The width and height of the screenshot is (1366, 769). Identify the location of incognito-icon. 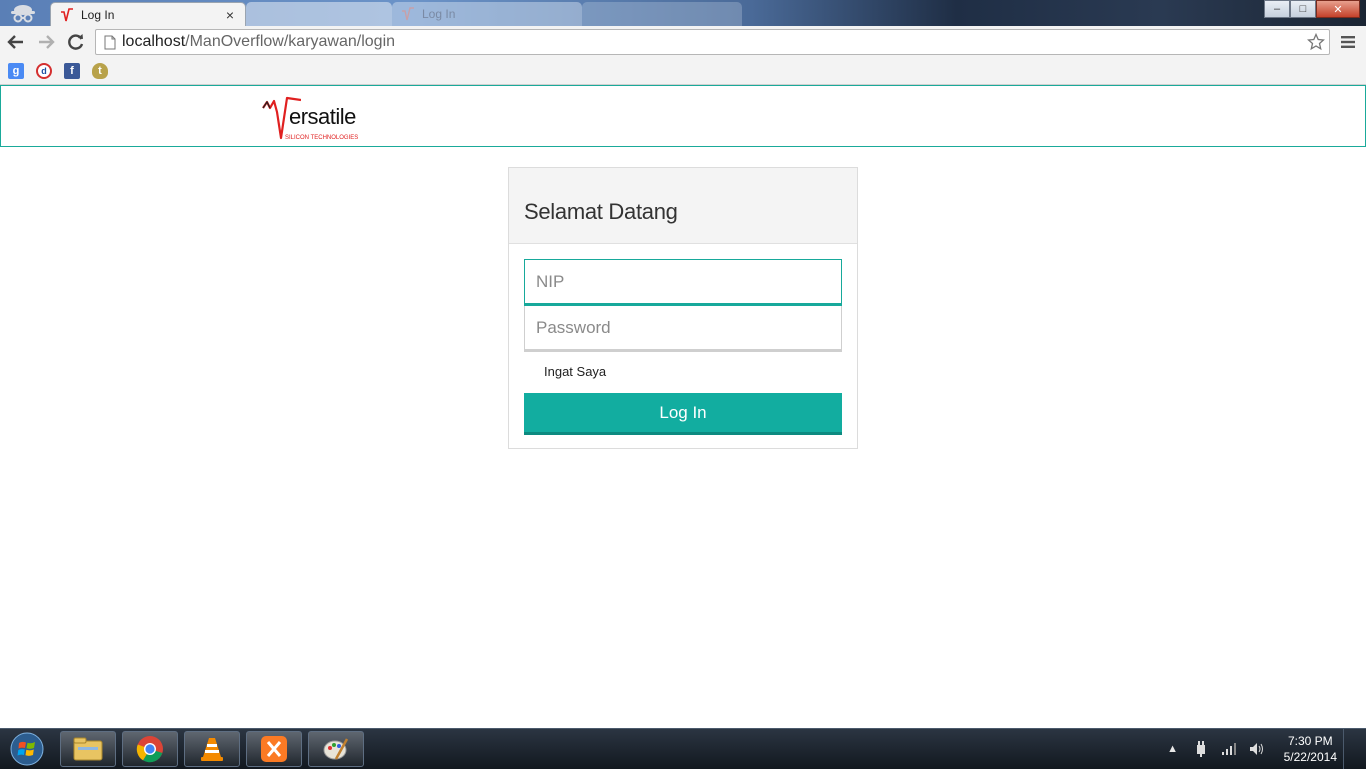
(23, 13).